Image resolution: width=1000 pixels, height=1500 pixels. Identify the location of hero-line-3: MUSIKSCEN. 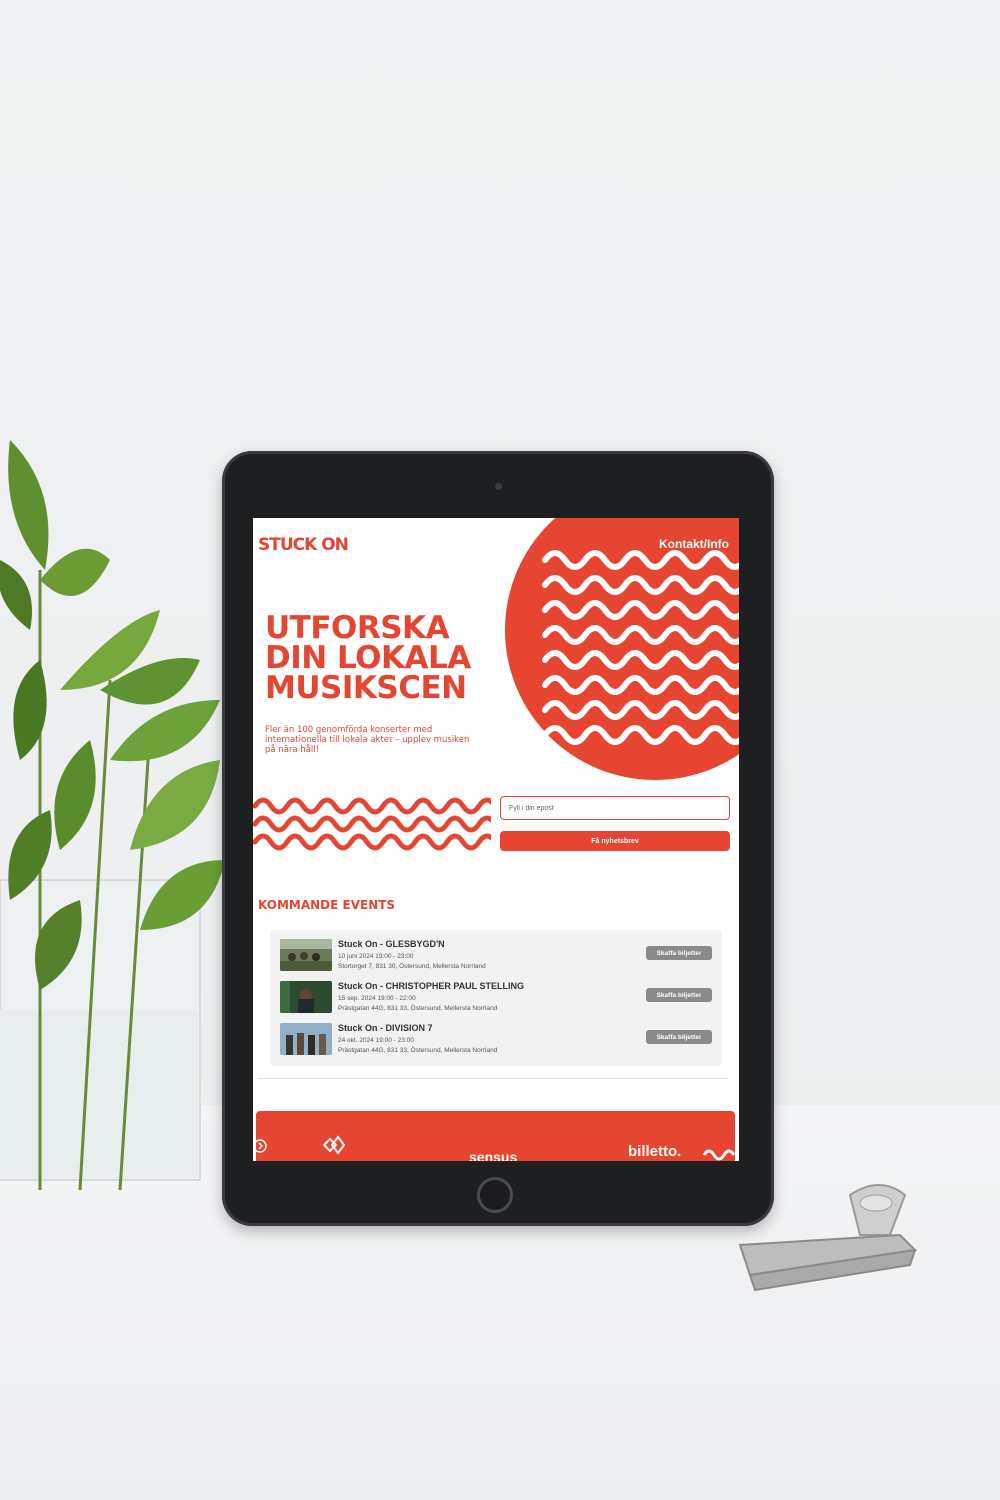
(366, 688).